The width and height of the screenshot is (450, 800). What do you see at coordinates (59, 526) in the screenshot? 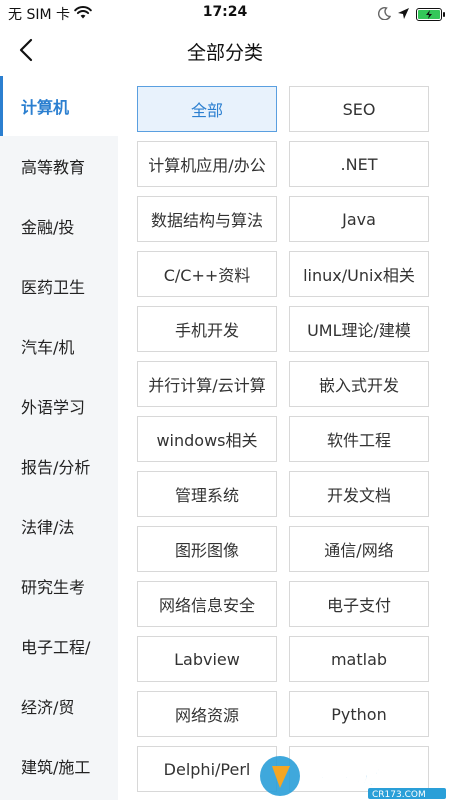
I see `sidebar-item-law: 法律/法` at bounding box center [59, 526].